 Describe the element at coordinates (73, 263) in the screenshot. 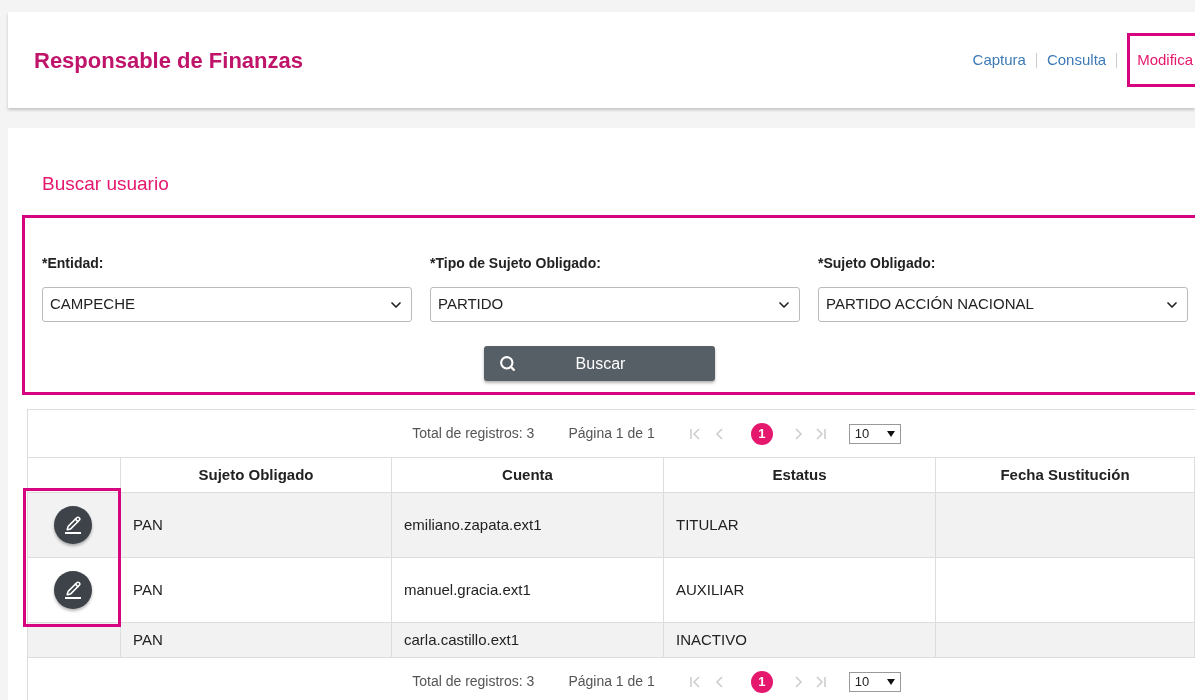

I see `field-label: *Entidad:` at that location.